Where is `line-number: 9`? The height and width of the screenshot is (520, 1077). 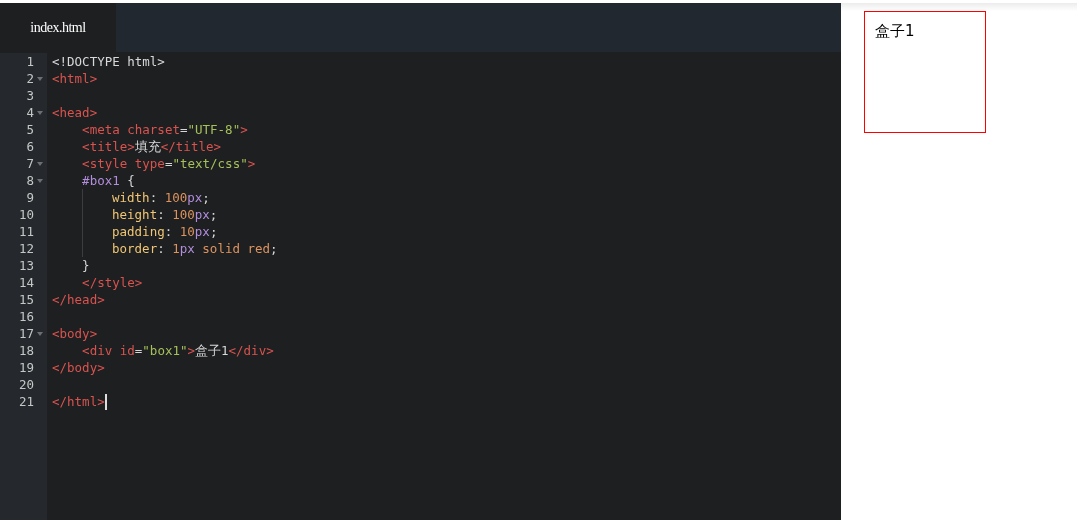
line-number: 9 is located at coordinates (30, 197).